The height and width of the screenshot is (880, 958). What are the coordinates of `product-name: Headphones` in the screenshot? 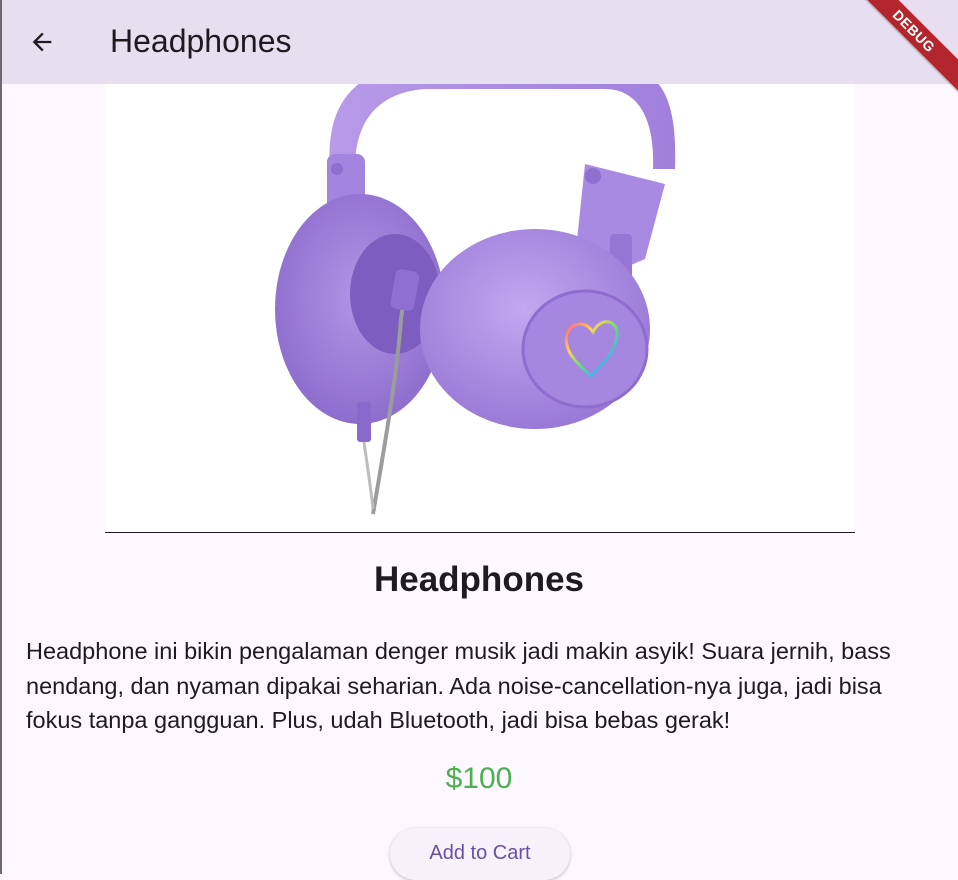 It's located at (479, 579).